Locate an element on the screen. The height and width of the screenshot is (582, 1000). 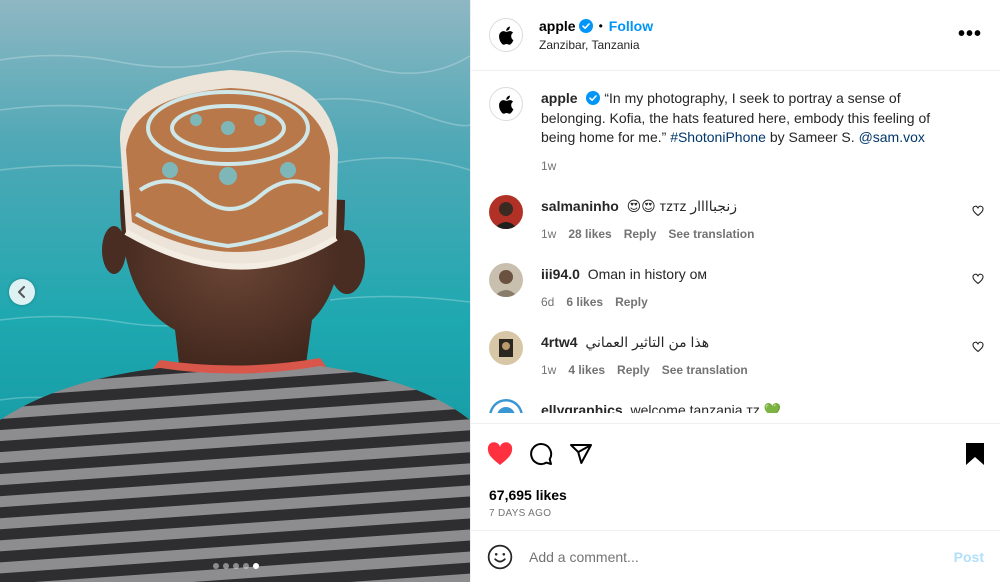
previous-image-button is located at coordinates (22, 292).